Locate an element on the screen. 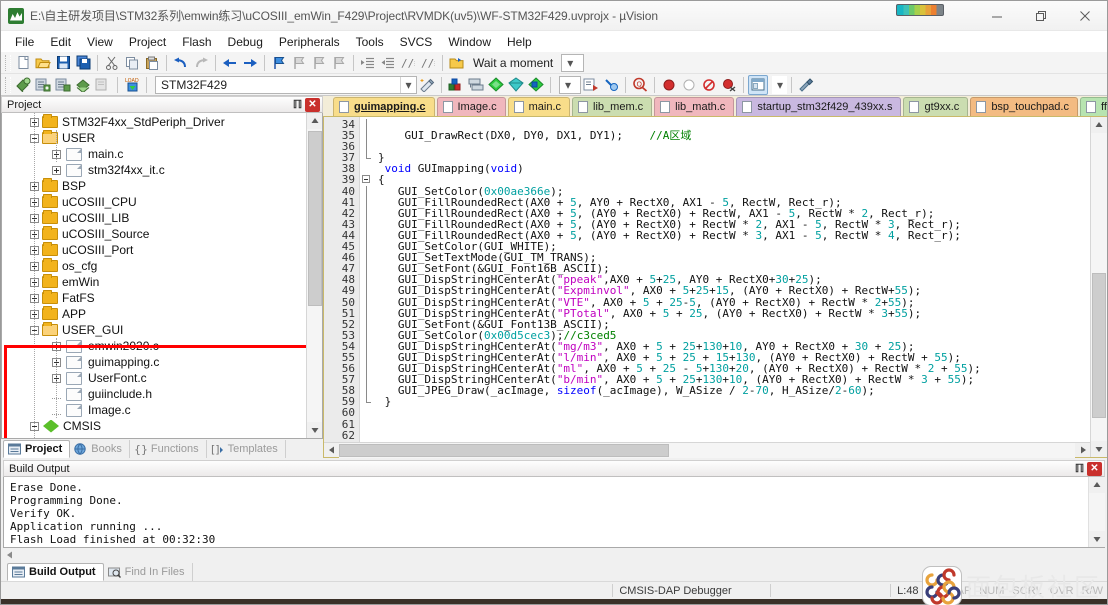 Image resolution: width=1108 pixels, height=605 pixels. copy-icon is located at coordinates (132, 63).